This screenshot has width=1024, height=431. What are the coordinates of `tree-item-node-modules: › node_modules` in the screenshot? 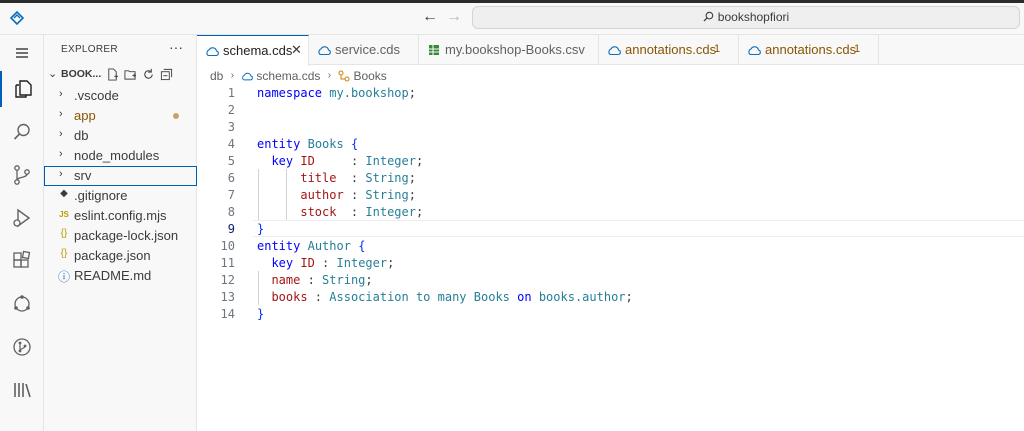 It's located at (120, 156).